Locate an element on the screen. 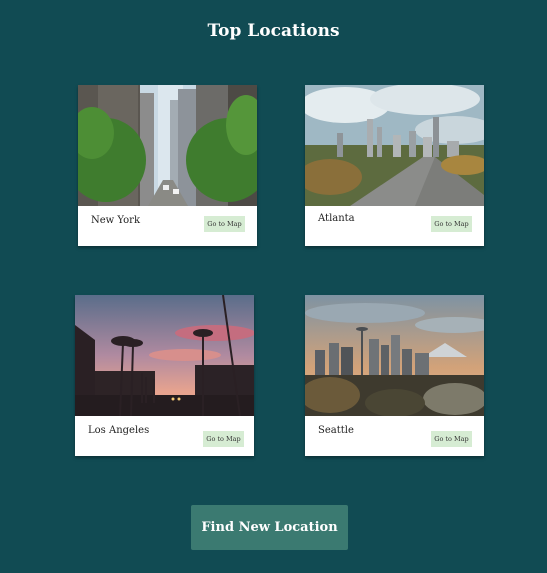 The image size is (547, 573). location-card-seattle: Seattle Go to Map is located at coordinates (394, 375).